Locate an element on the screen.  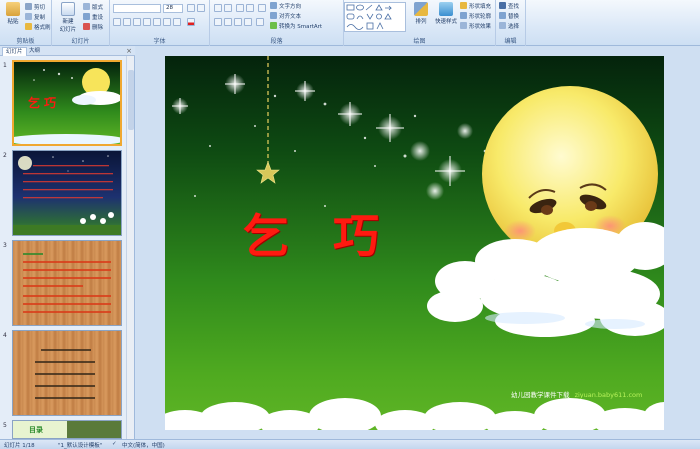
drawing-label: 绘图 is located at coordinates (419, 41).